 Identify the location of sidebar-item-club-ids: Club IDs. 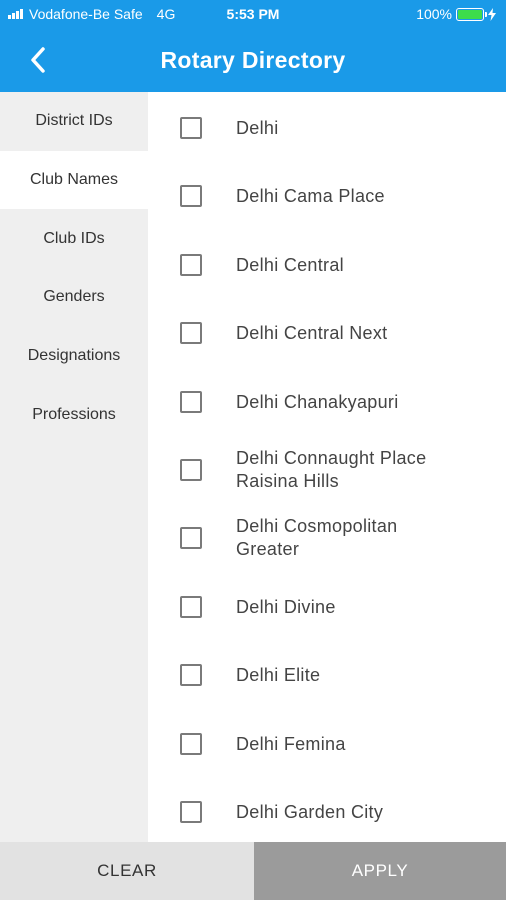
(74, 238).